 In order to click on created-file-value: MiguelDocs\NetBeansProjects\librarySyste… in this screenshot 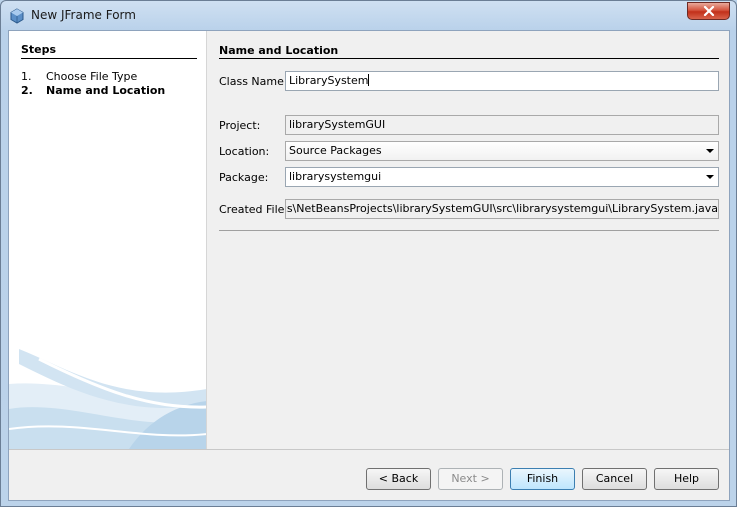, I will do `click(502, 208)`.